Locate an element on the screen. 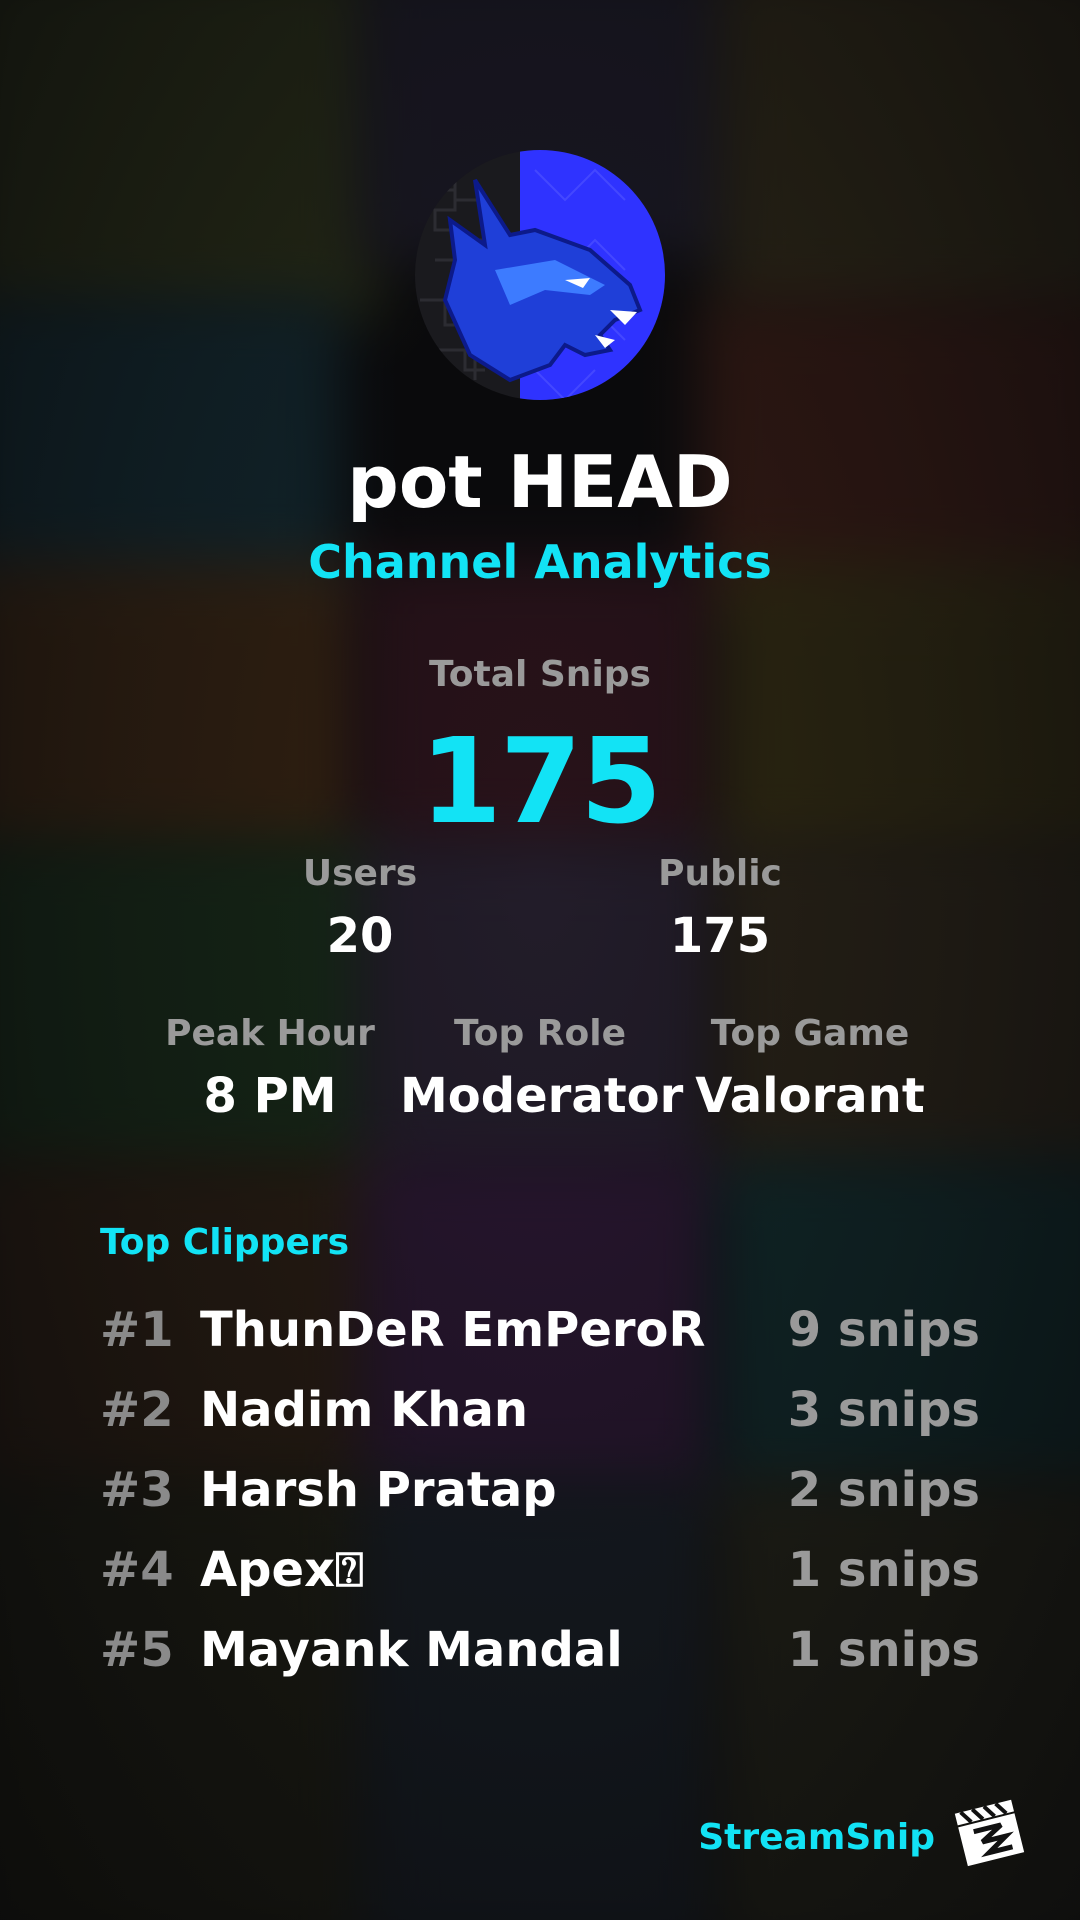 The image size is (1080, 1920). users-label: Users is located at coordinates (360, 873).